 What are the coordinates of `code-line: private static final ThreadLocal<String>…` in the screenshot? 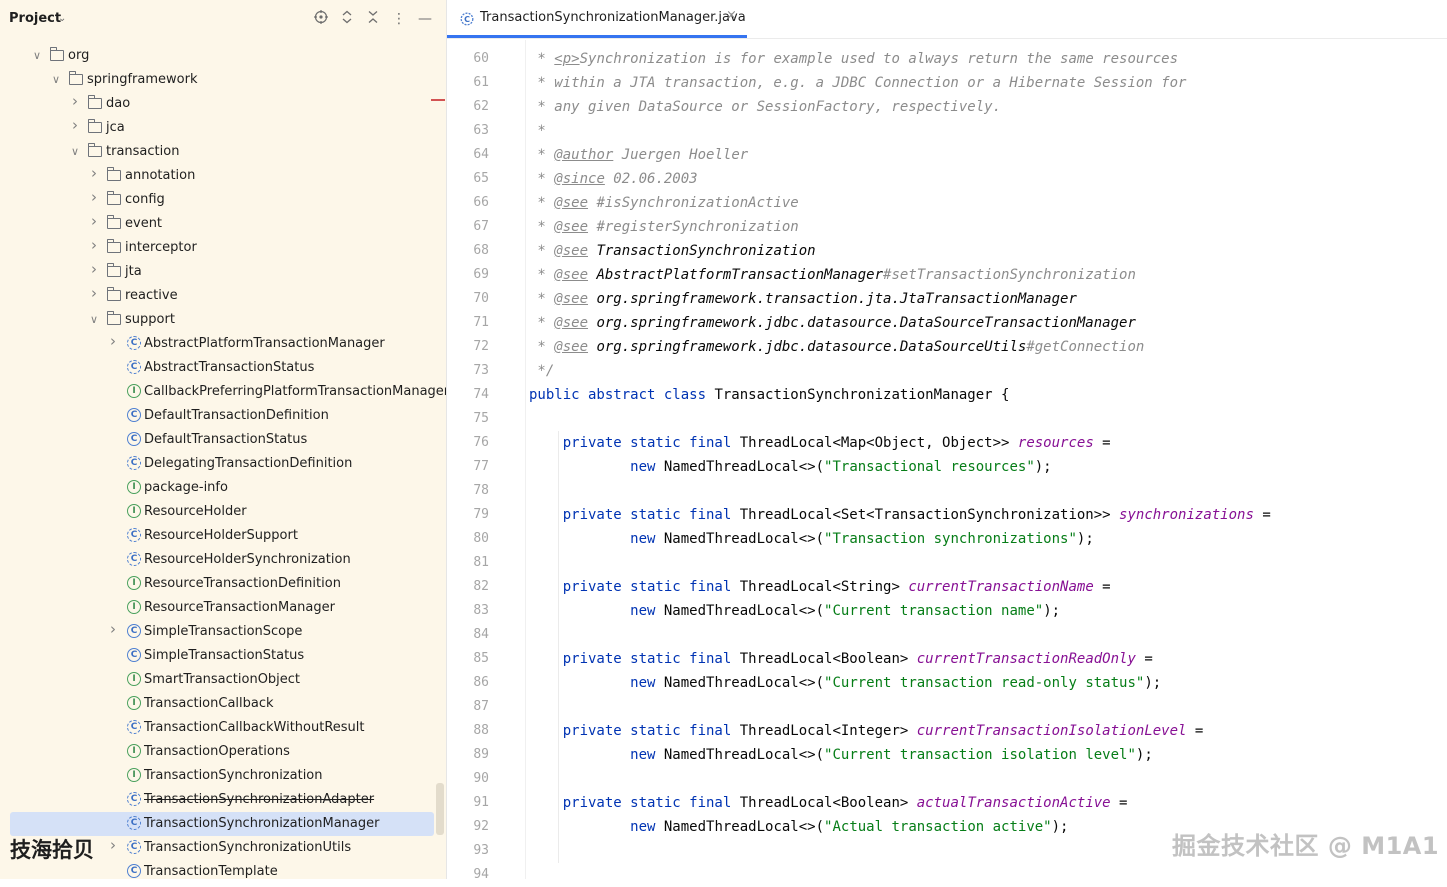 It's located at (820, 587).